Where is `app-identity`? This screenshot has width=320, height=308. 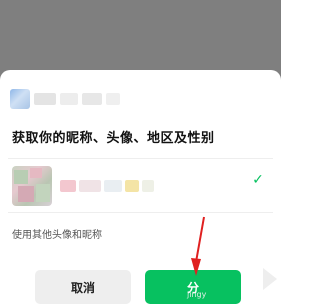
app-identity is located at coordinates (65, 99).